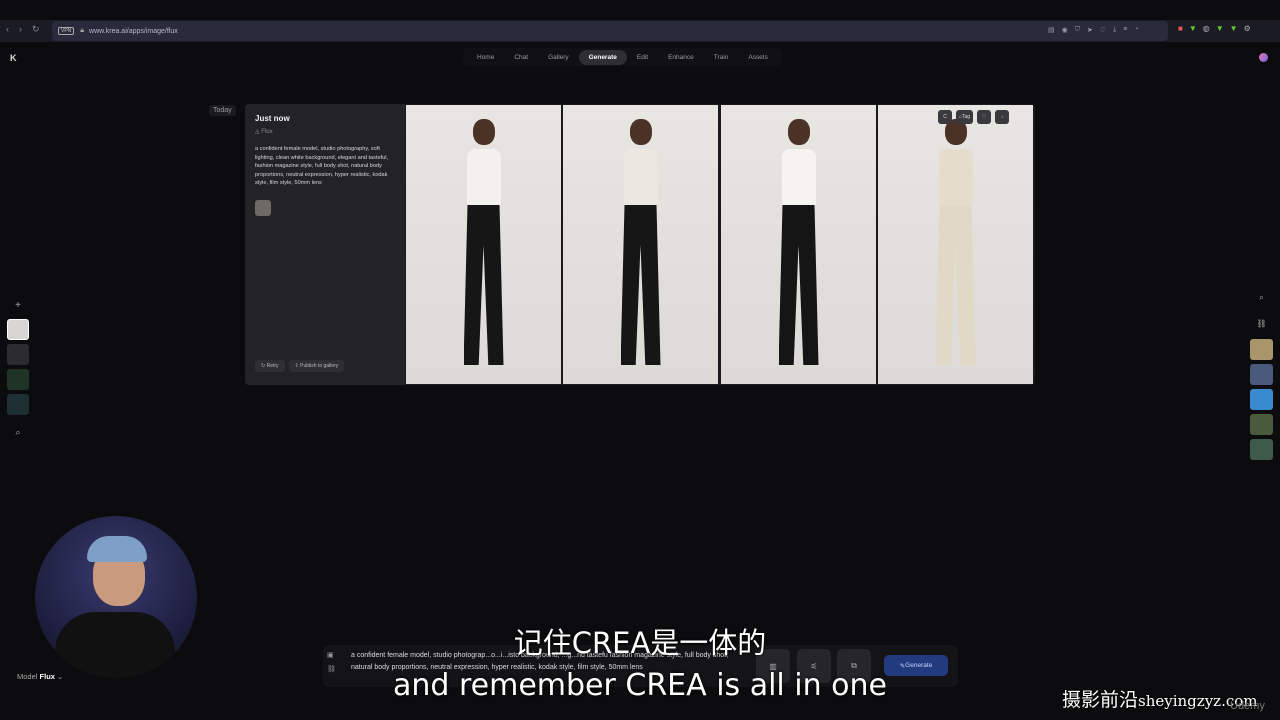 Image resolution: width=1280 pixels, height=720 pixels. What do you see at coordinates (721, 57) in the screenshot?
I see `tab-train: Train` at bounding box center [721, 57].